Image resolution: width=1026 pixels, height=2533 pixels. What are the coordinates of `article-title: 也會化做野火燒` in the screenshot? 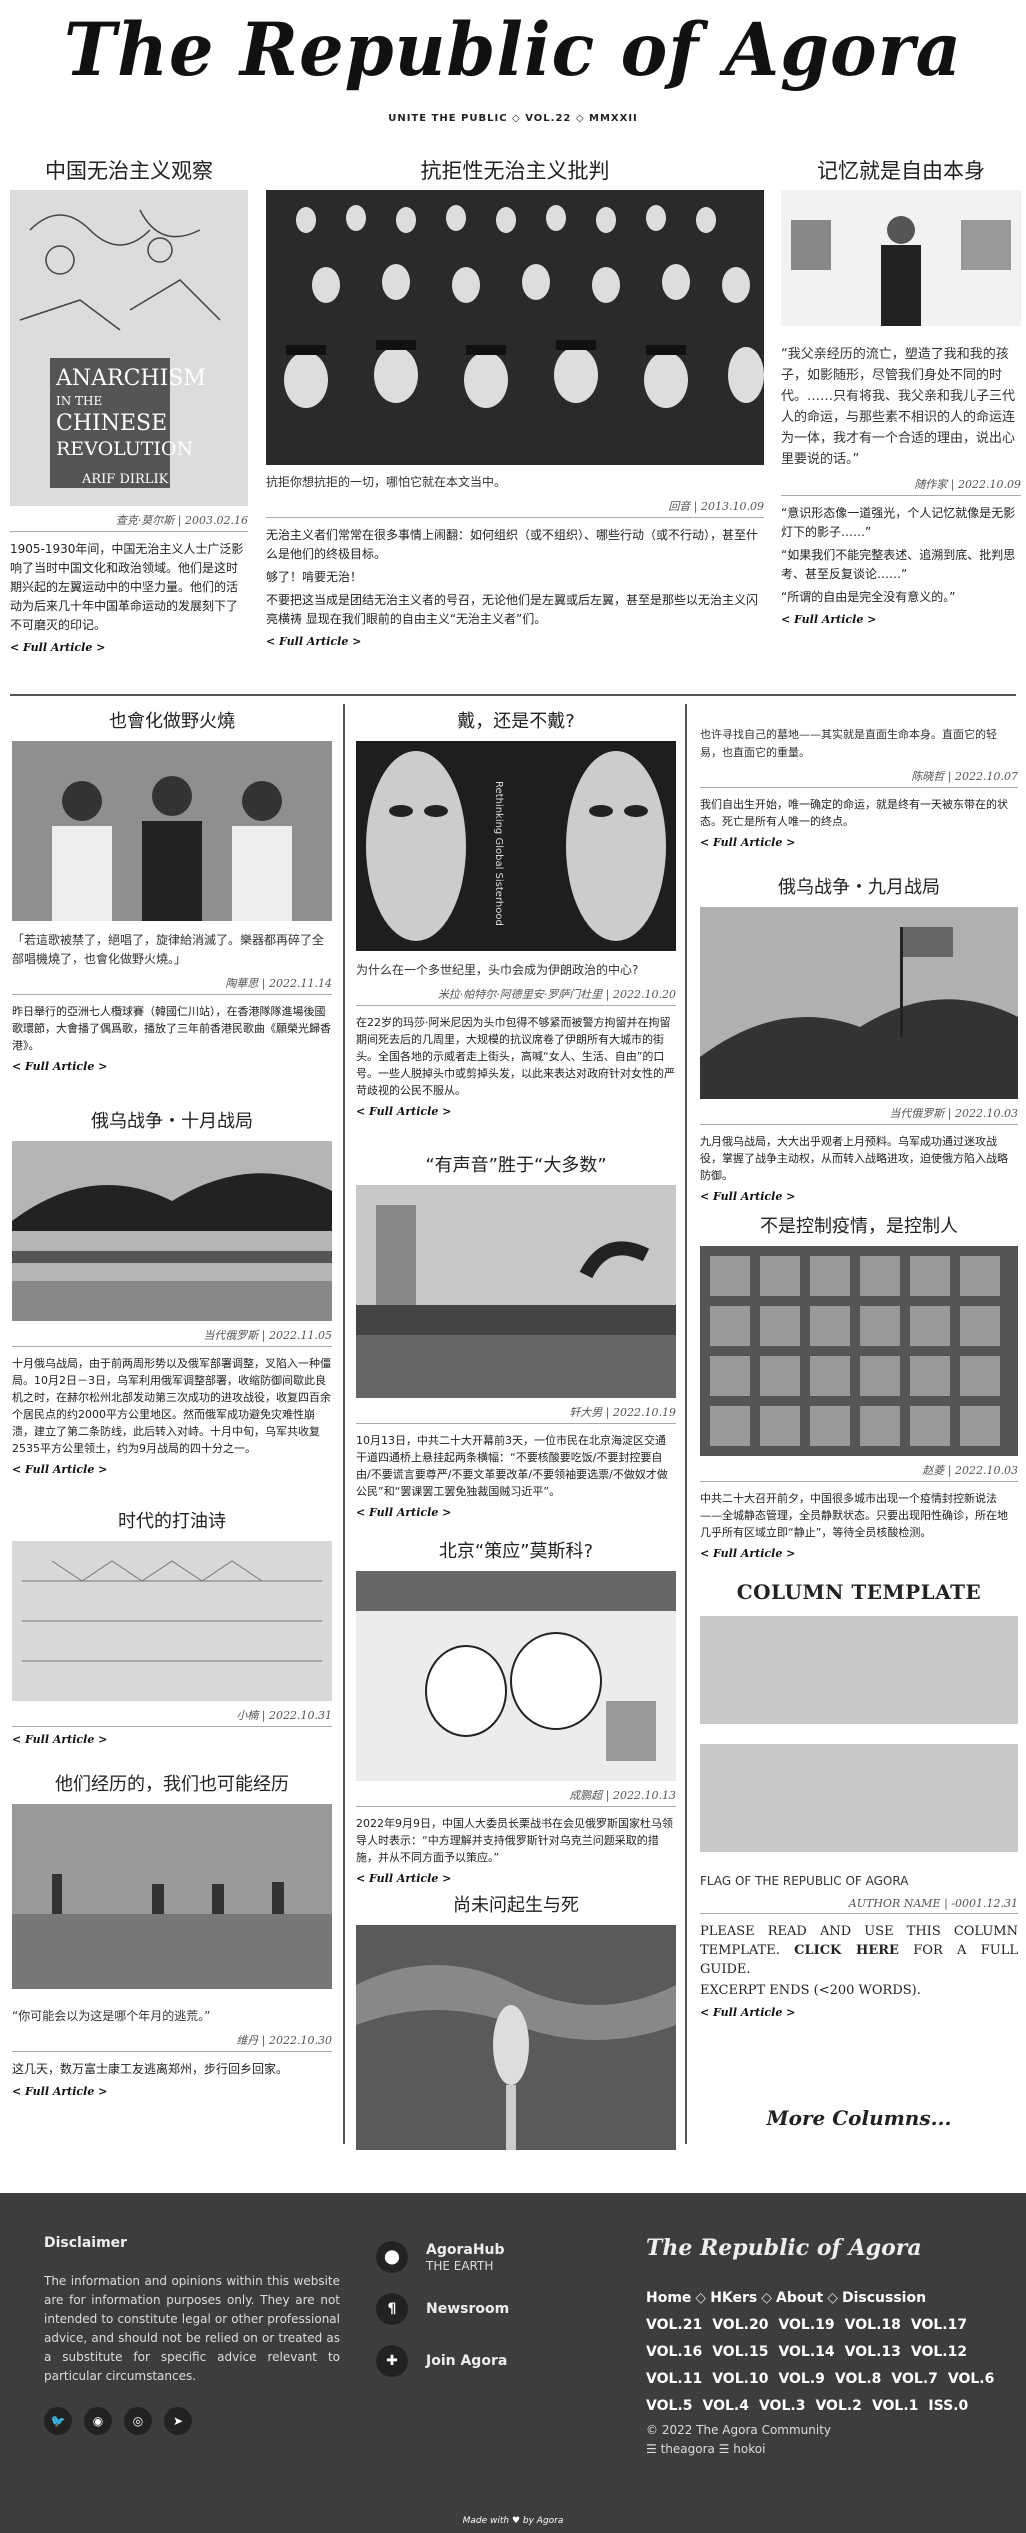 It's located at (172, 722).